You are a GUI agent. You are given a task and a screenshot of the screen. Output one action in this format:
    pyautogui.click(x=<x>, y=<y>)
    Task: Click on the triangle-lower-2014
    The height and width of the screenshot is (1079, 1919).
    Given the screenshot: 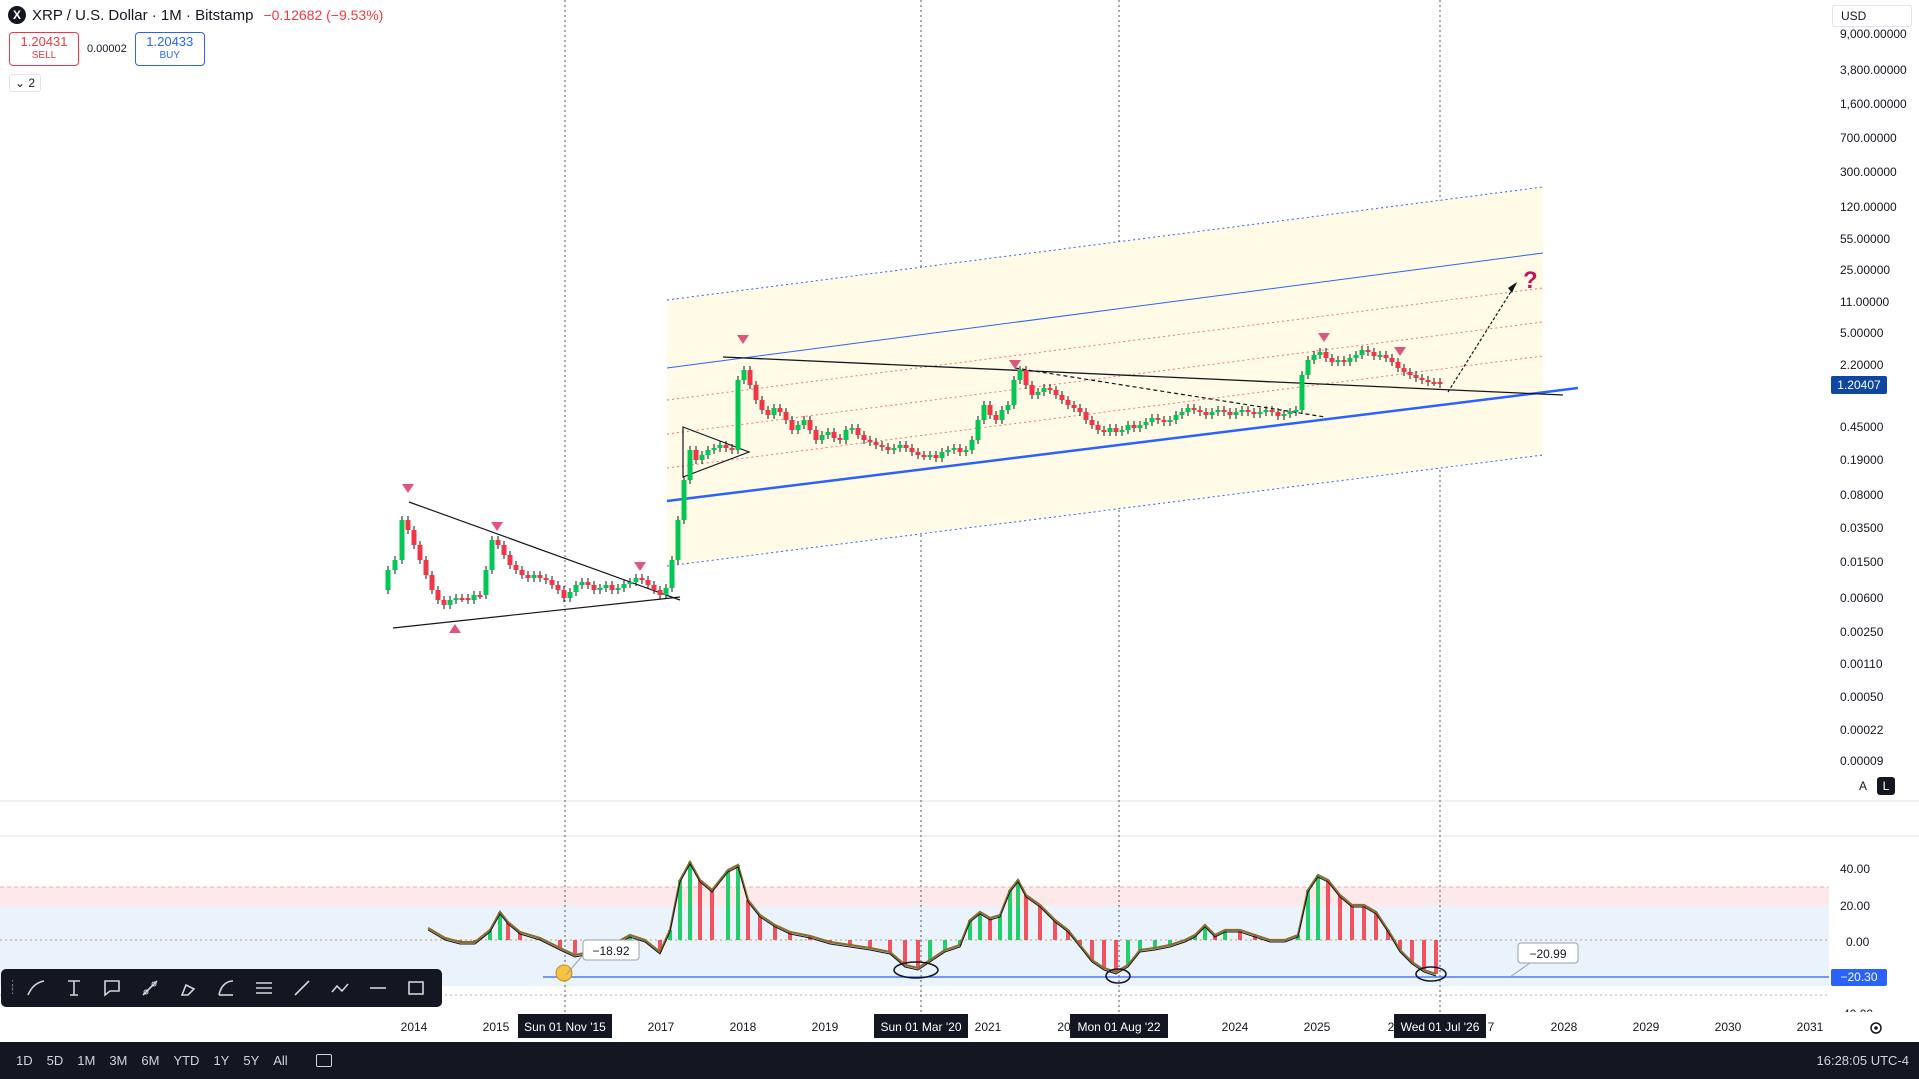 What is the action you would take?
    pyautogui.click(x=536, y=612)
    